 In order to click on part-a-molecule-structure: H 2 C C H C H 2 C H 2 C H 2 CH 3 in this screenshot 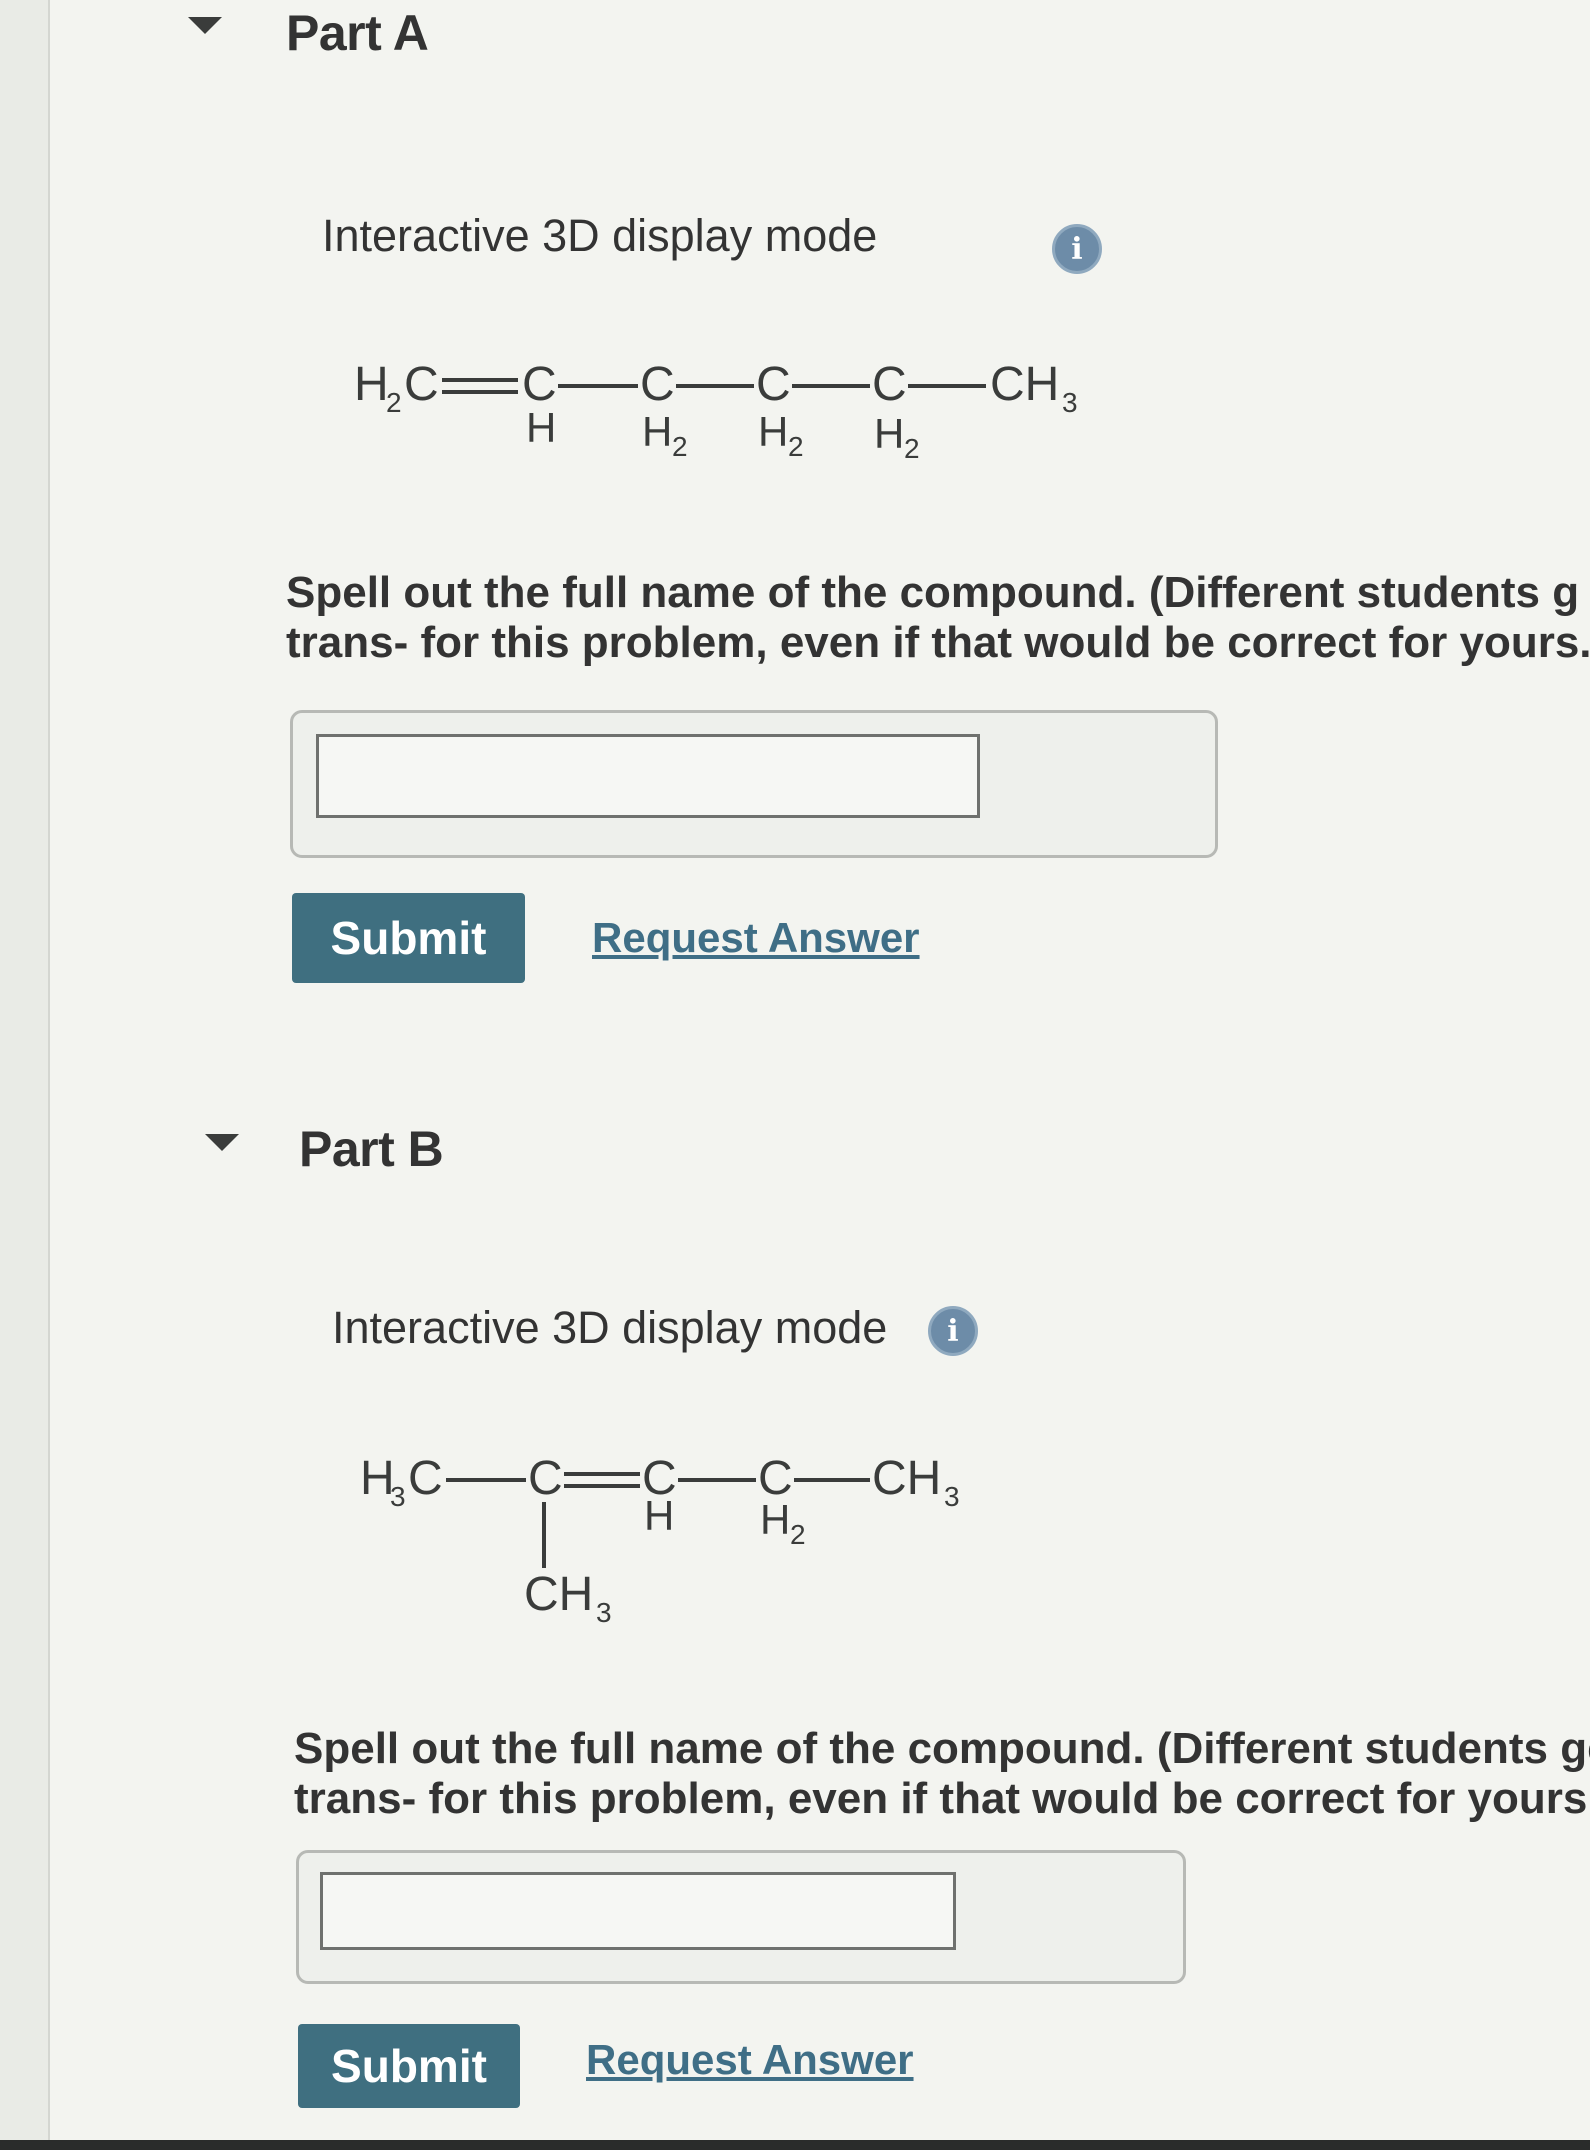, I will do `click(716, 411)`.